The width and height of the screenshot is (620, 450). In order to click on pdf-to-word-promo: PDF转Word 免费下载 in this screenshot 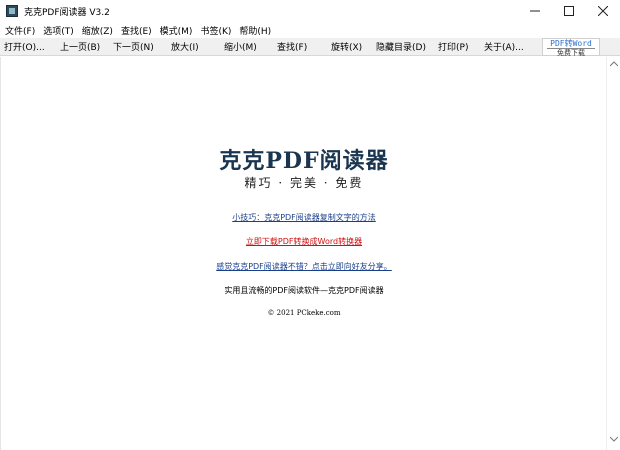, I will do `click(571, 47)`.